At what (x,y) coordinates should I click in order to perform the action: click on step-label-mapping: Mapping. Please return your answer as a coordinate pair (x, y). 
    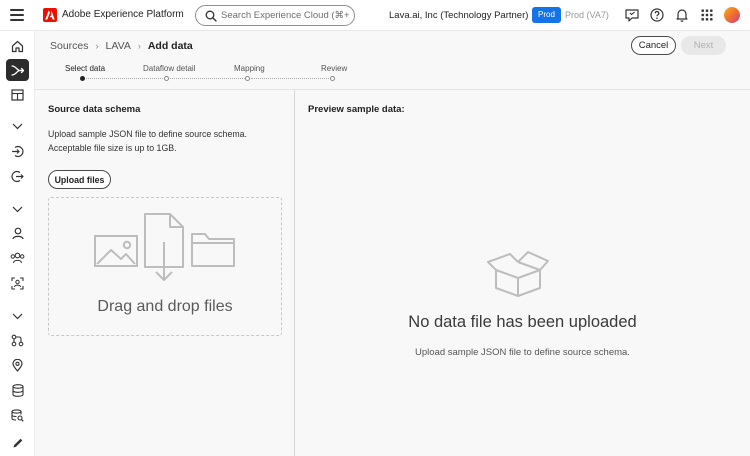
    Looking at the image, I should click on (249, 68).